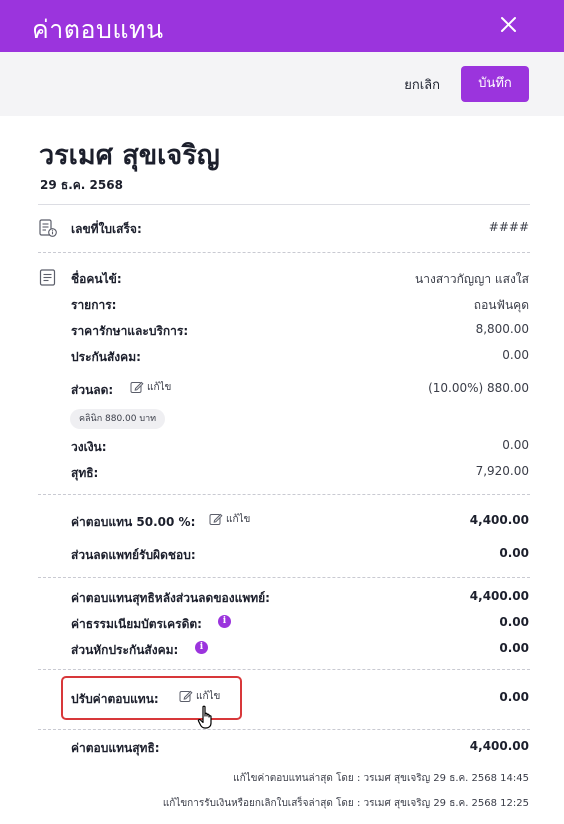  What do you see at coordinates (94, 305) in the screenshot?
I see `item-label: รายการ:` at bounding box center [94, 305].